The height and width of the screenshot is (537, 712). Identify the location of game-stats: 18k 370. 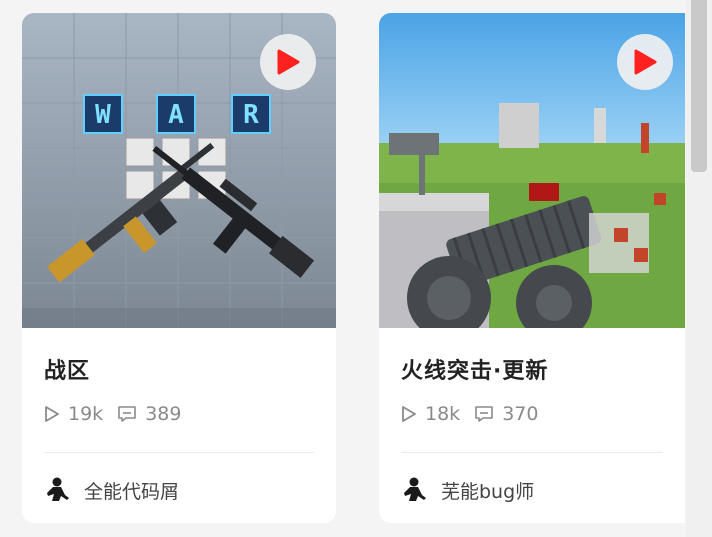
(476, 414).